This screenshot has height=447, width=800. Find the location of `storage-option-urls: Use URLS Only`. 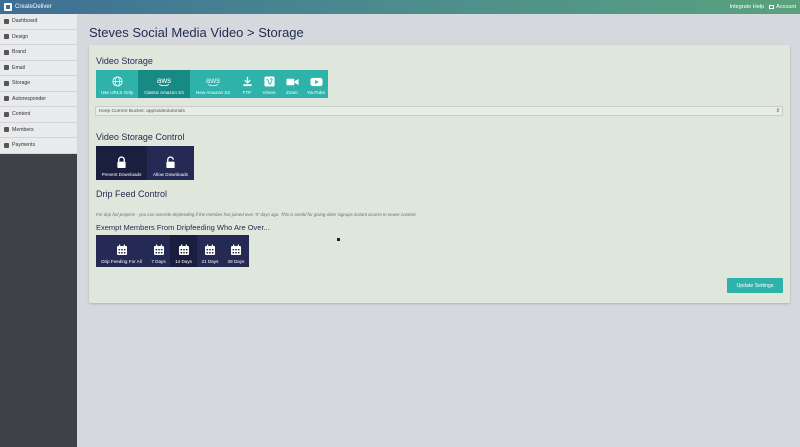

storage-option-urls: Use URLS Only is located at coordinates (117, 84).